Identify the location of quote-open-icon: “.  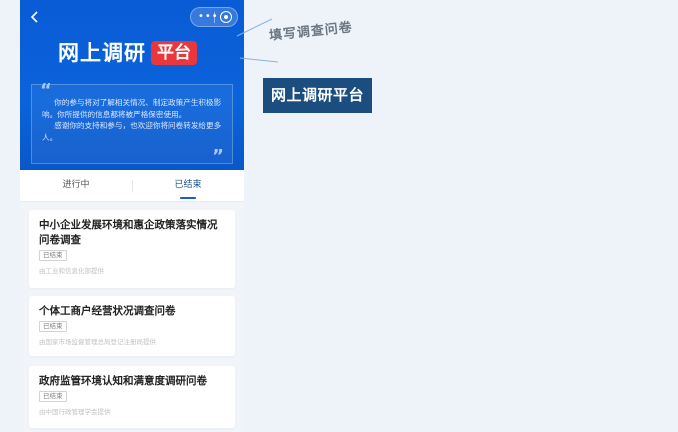
(46, 90).